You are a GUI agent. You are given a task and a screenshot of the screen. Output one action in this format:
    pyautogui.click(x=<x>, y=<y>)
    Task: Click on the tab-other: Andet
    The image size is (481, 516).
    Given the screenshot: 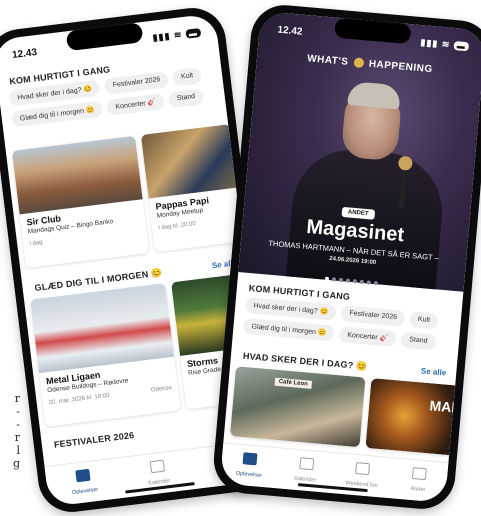 What is the action you would take?
    pyautogui.click(x=419, y=480)
    